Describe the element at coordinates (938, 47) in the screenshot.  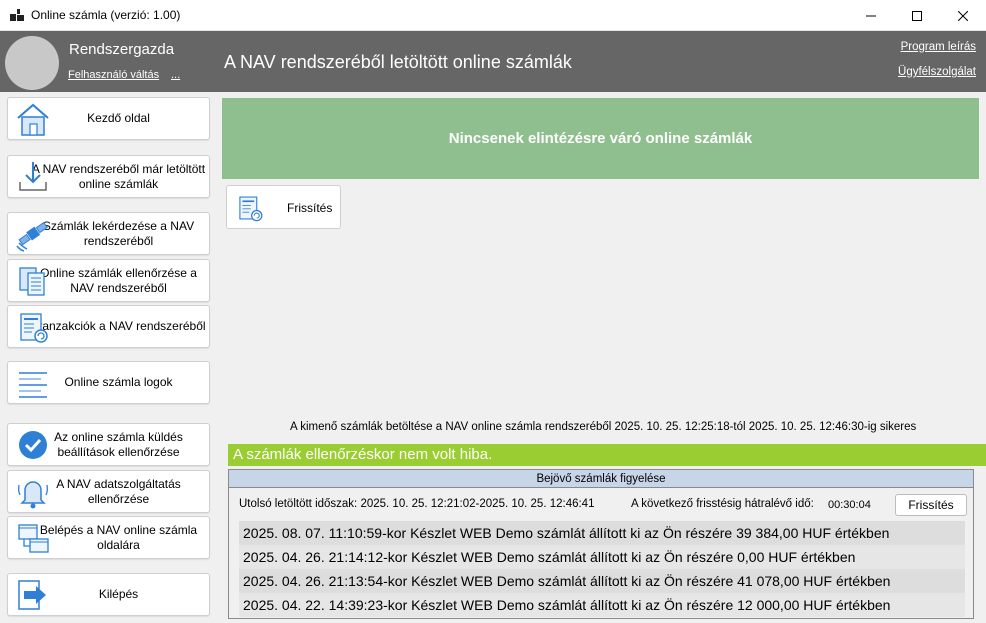
I see `program-help-link: Program leírás` at that location.